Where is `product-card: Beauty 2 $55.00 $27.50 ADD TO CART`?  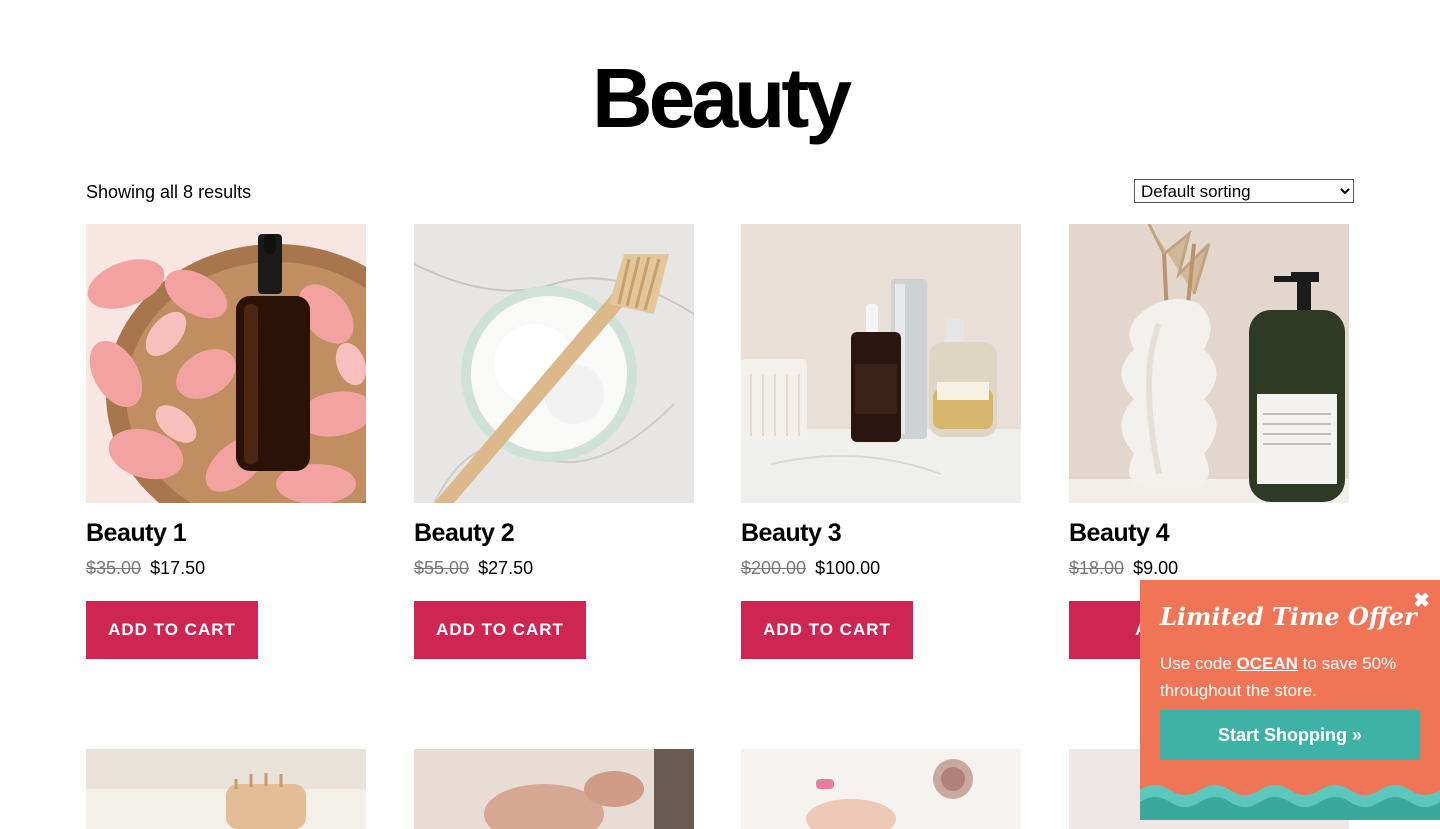
product-card: Beauty 2 $55.00 $27.50 ADD TO CART is located at coordinates (554, 441).